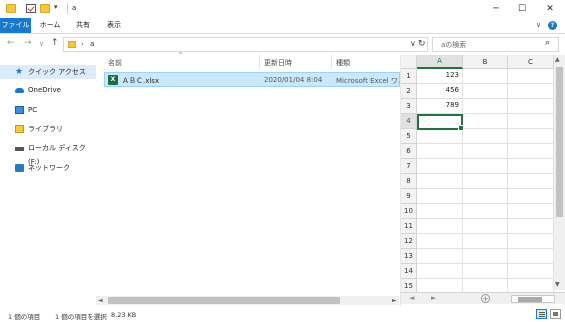 The image size is (565, 322). What do you see at coordinates (245, 44) in the screenshot?
I see `address-bar: › a ∨` at bounding box center [245, 44].